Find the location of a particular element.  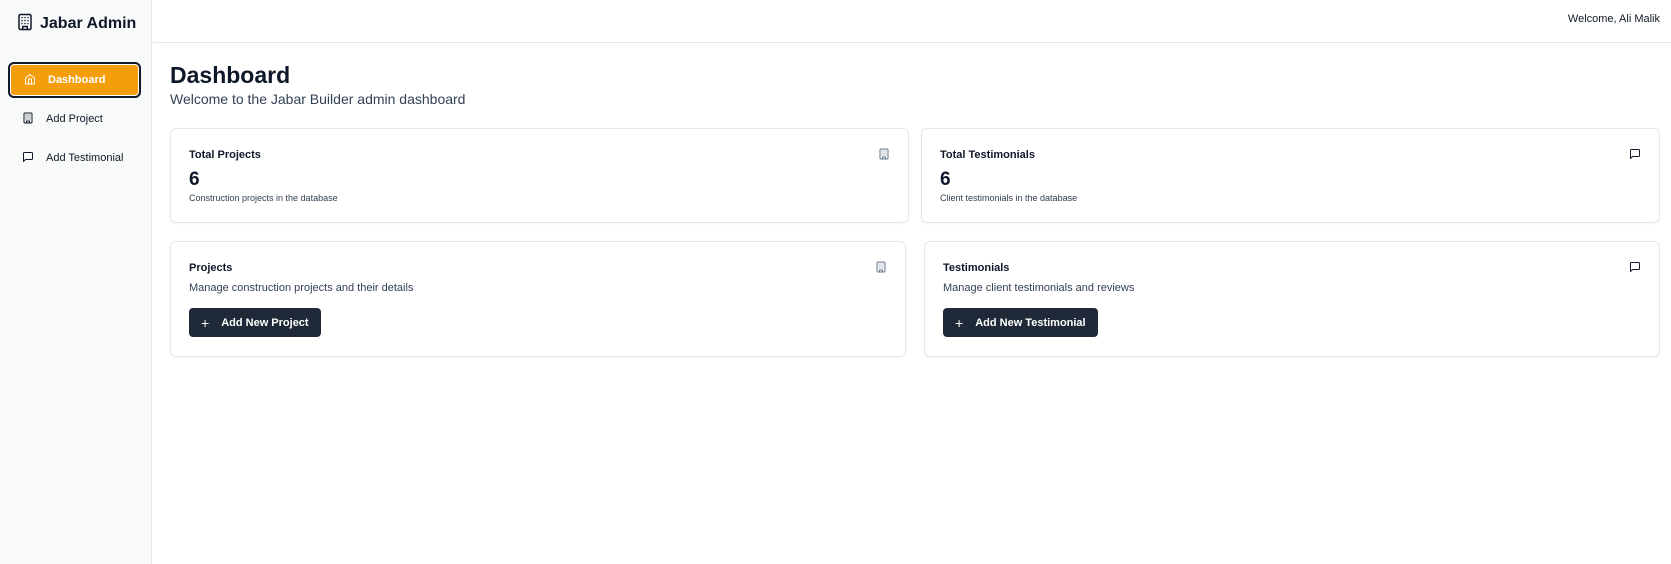

sidebar-item-add-testimonial: Add Testimonial is located at coordinates (74, 158).